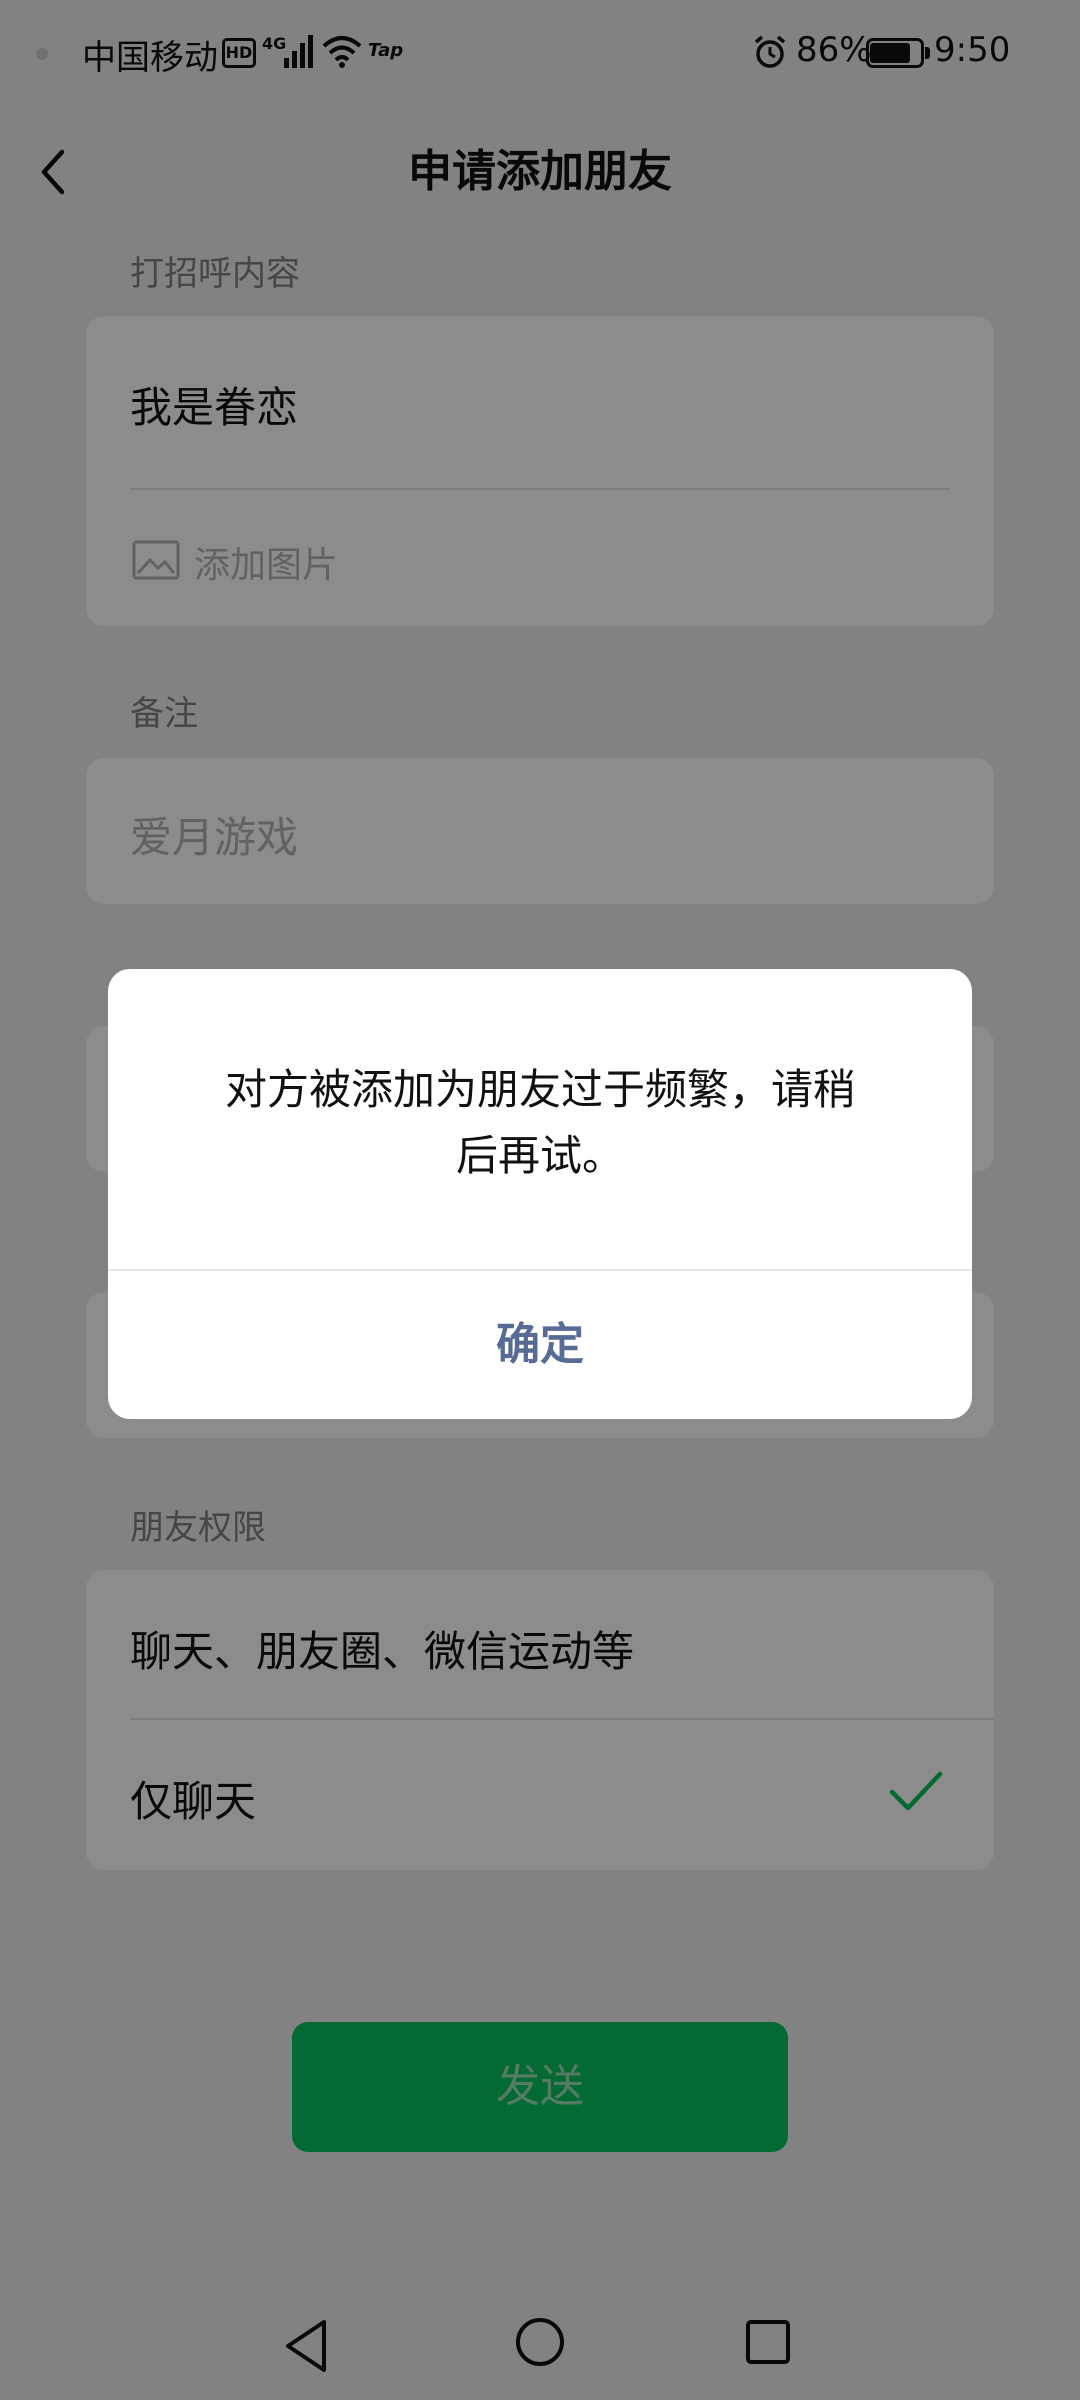  I want to click on dialog-message-line-1: 对方被添加为朋友过于频繁，请稍, so click(539, 1089).